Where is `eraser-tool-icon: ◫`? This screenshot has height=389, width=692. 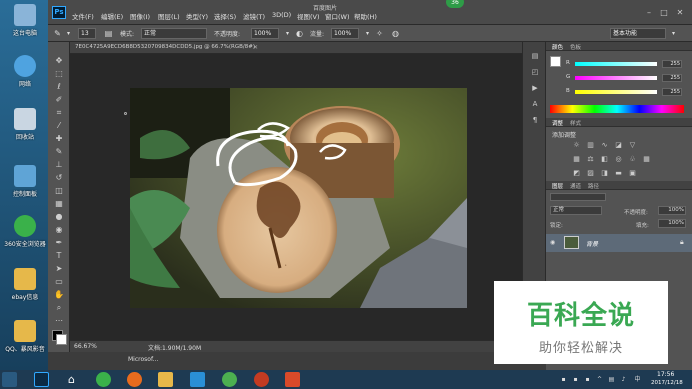
eraser-tool-icon: ◫ is located at coordinates (59, 191).